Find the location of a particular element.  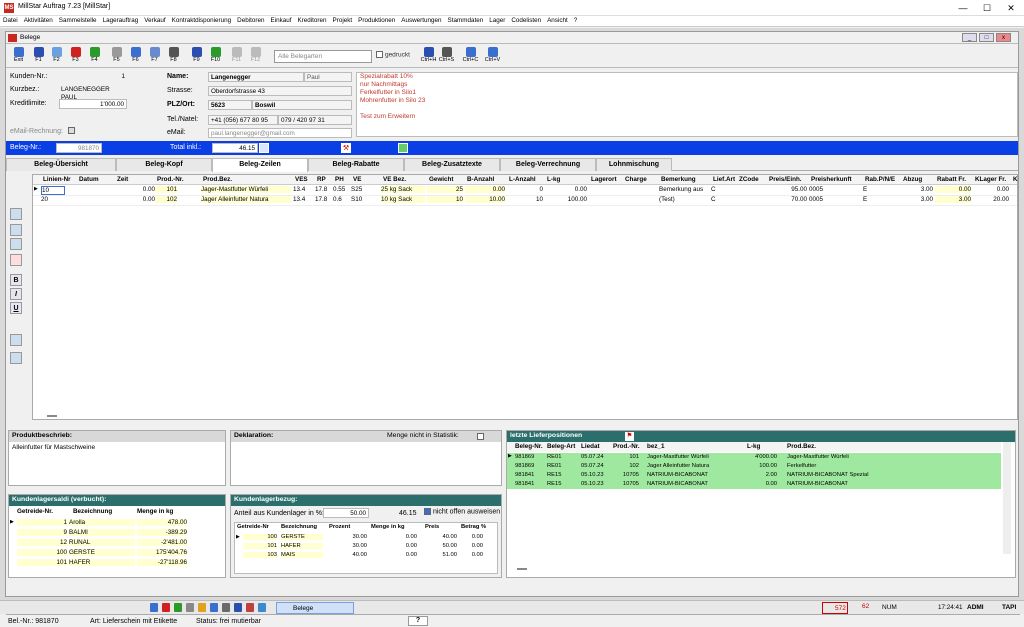

liefer-cell-liedat: 05.10.23 is located at coordinates (592, 484).